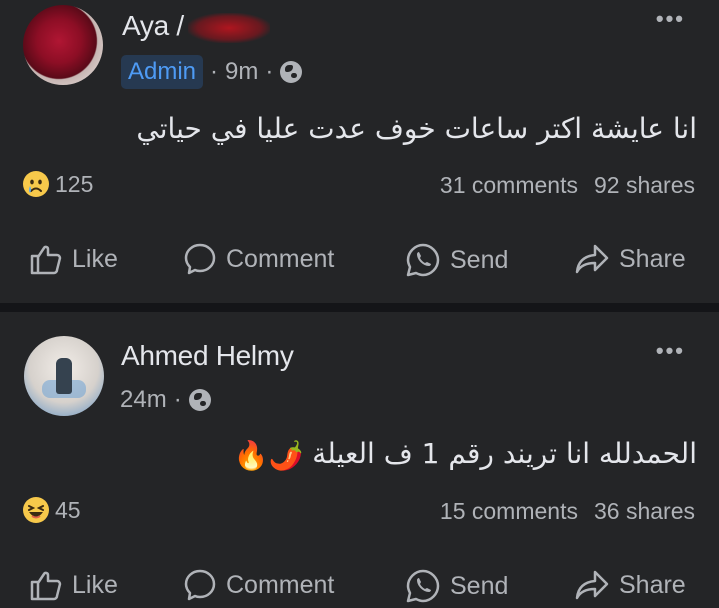 The width and height of the screenshot is (719, 608). I want to click on reaction-summary: 125, so click(57, 184).